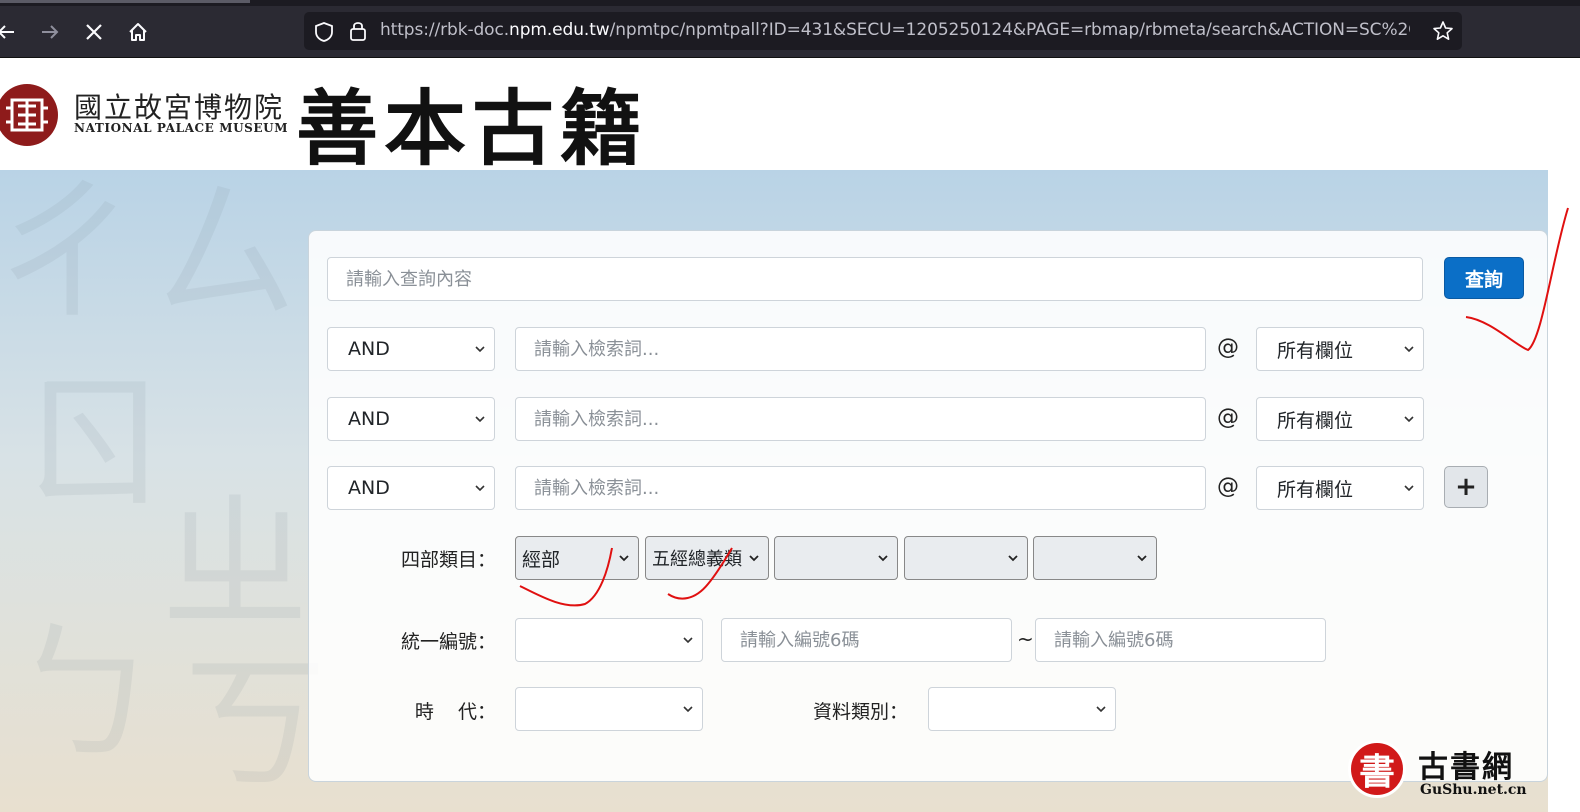 This screenshot has width=1580, height=812. Describe the element at coordinates (455, 712) in the screenshot. I see `era-label: 時 代：` at that location.